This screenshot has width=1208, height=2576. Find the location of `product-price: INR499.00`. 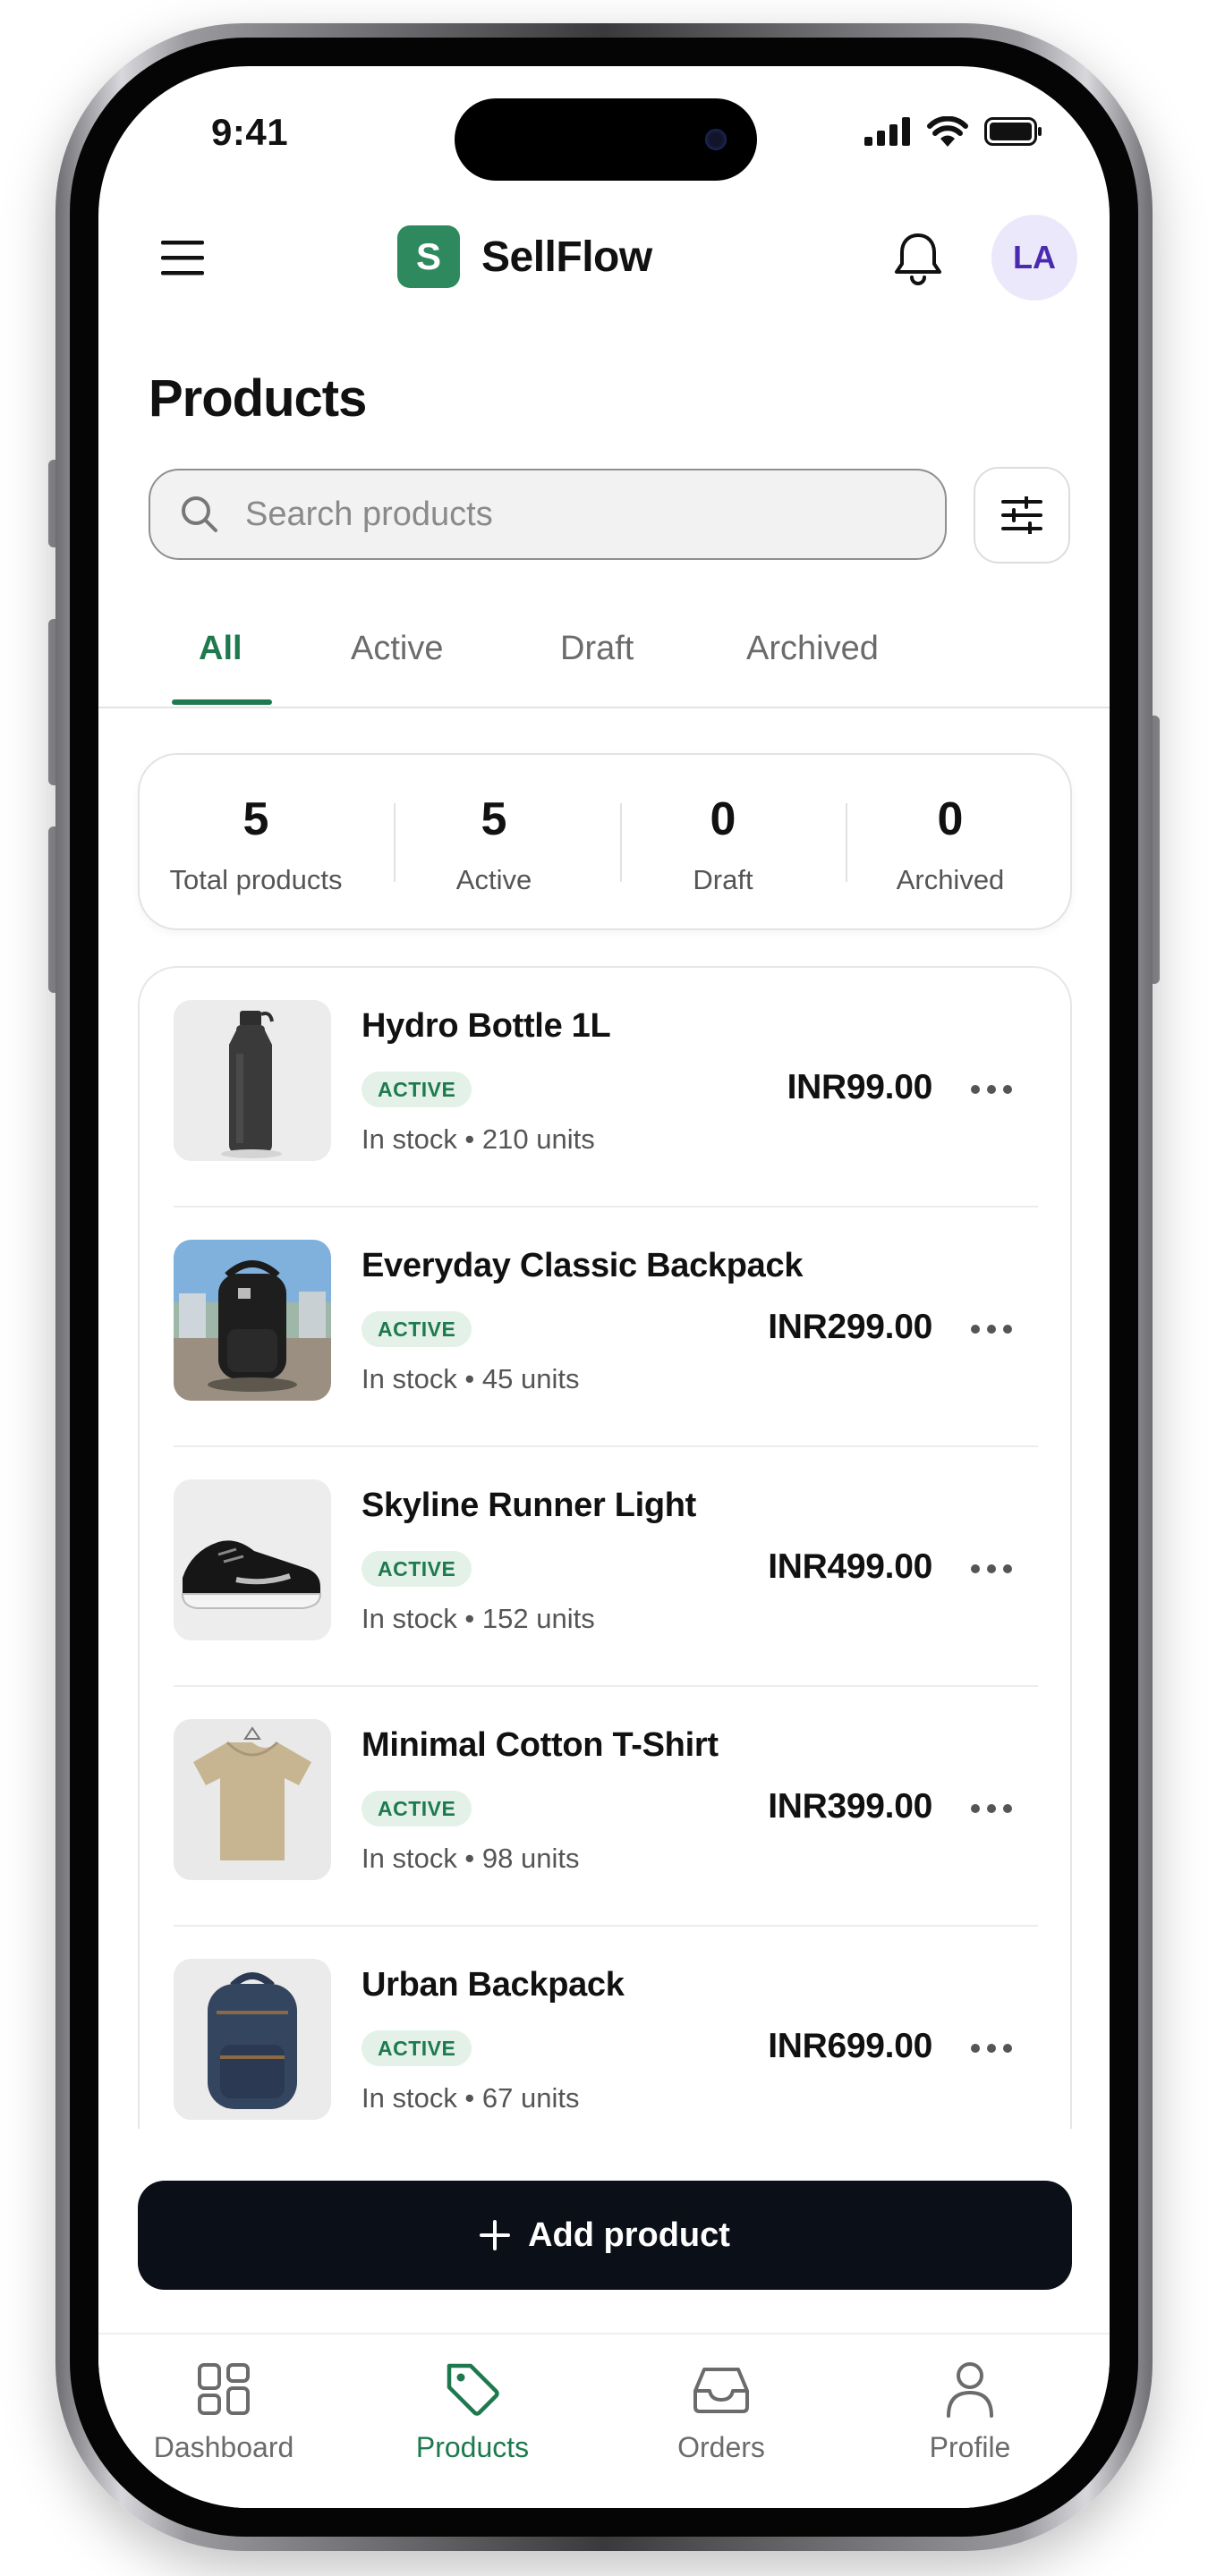

product-price: INR499.00 is located at coordinates (850, 1566).